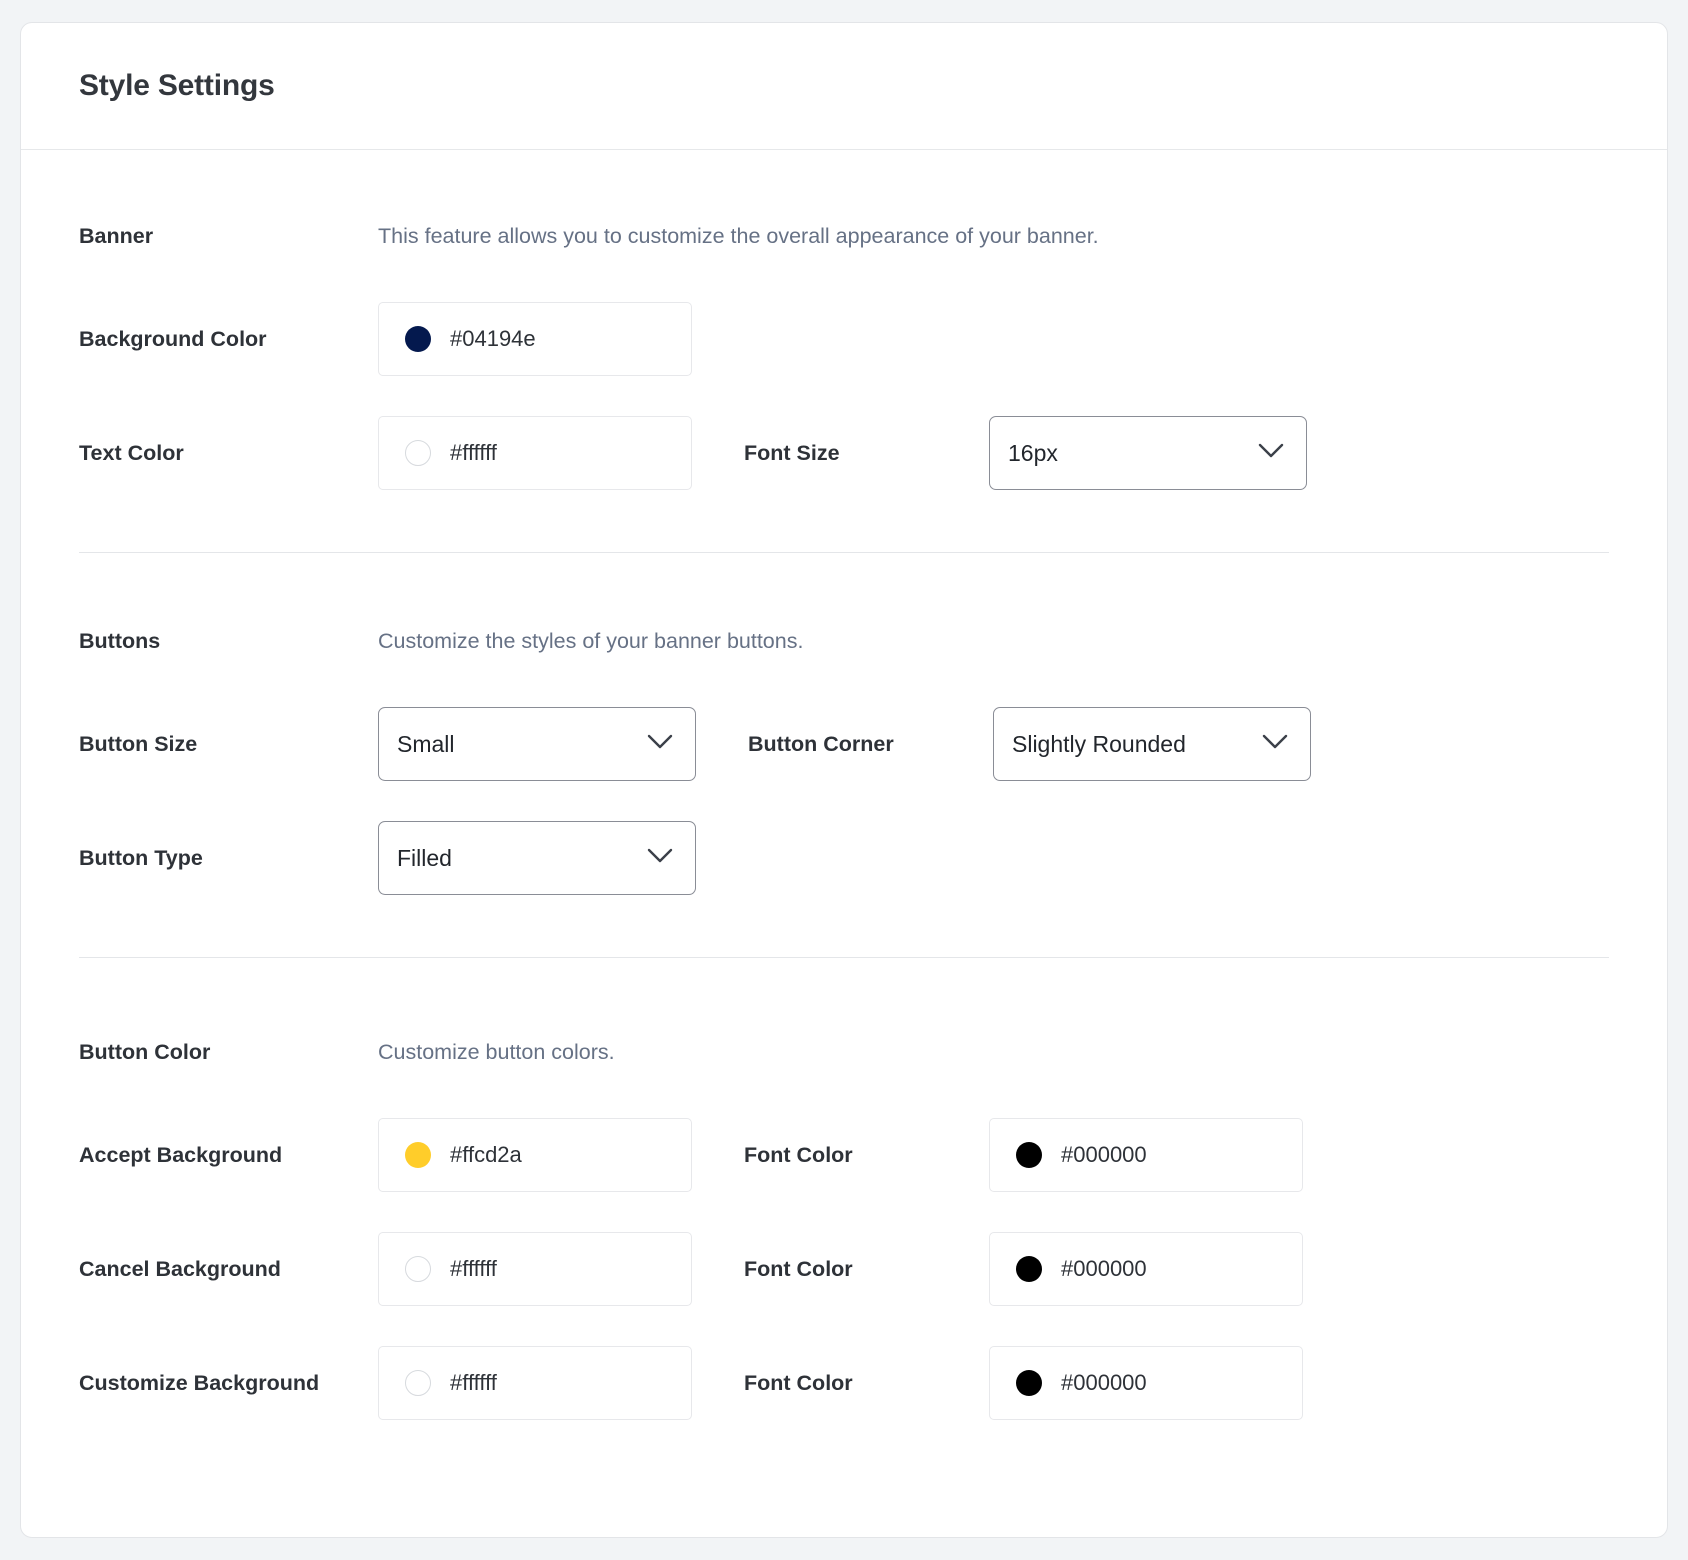  I want to click on customize-background-value: #ffffff, so click(473, 1382).